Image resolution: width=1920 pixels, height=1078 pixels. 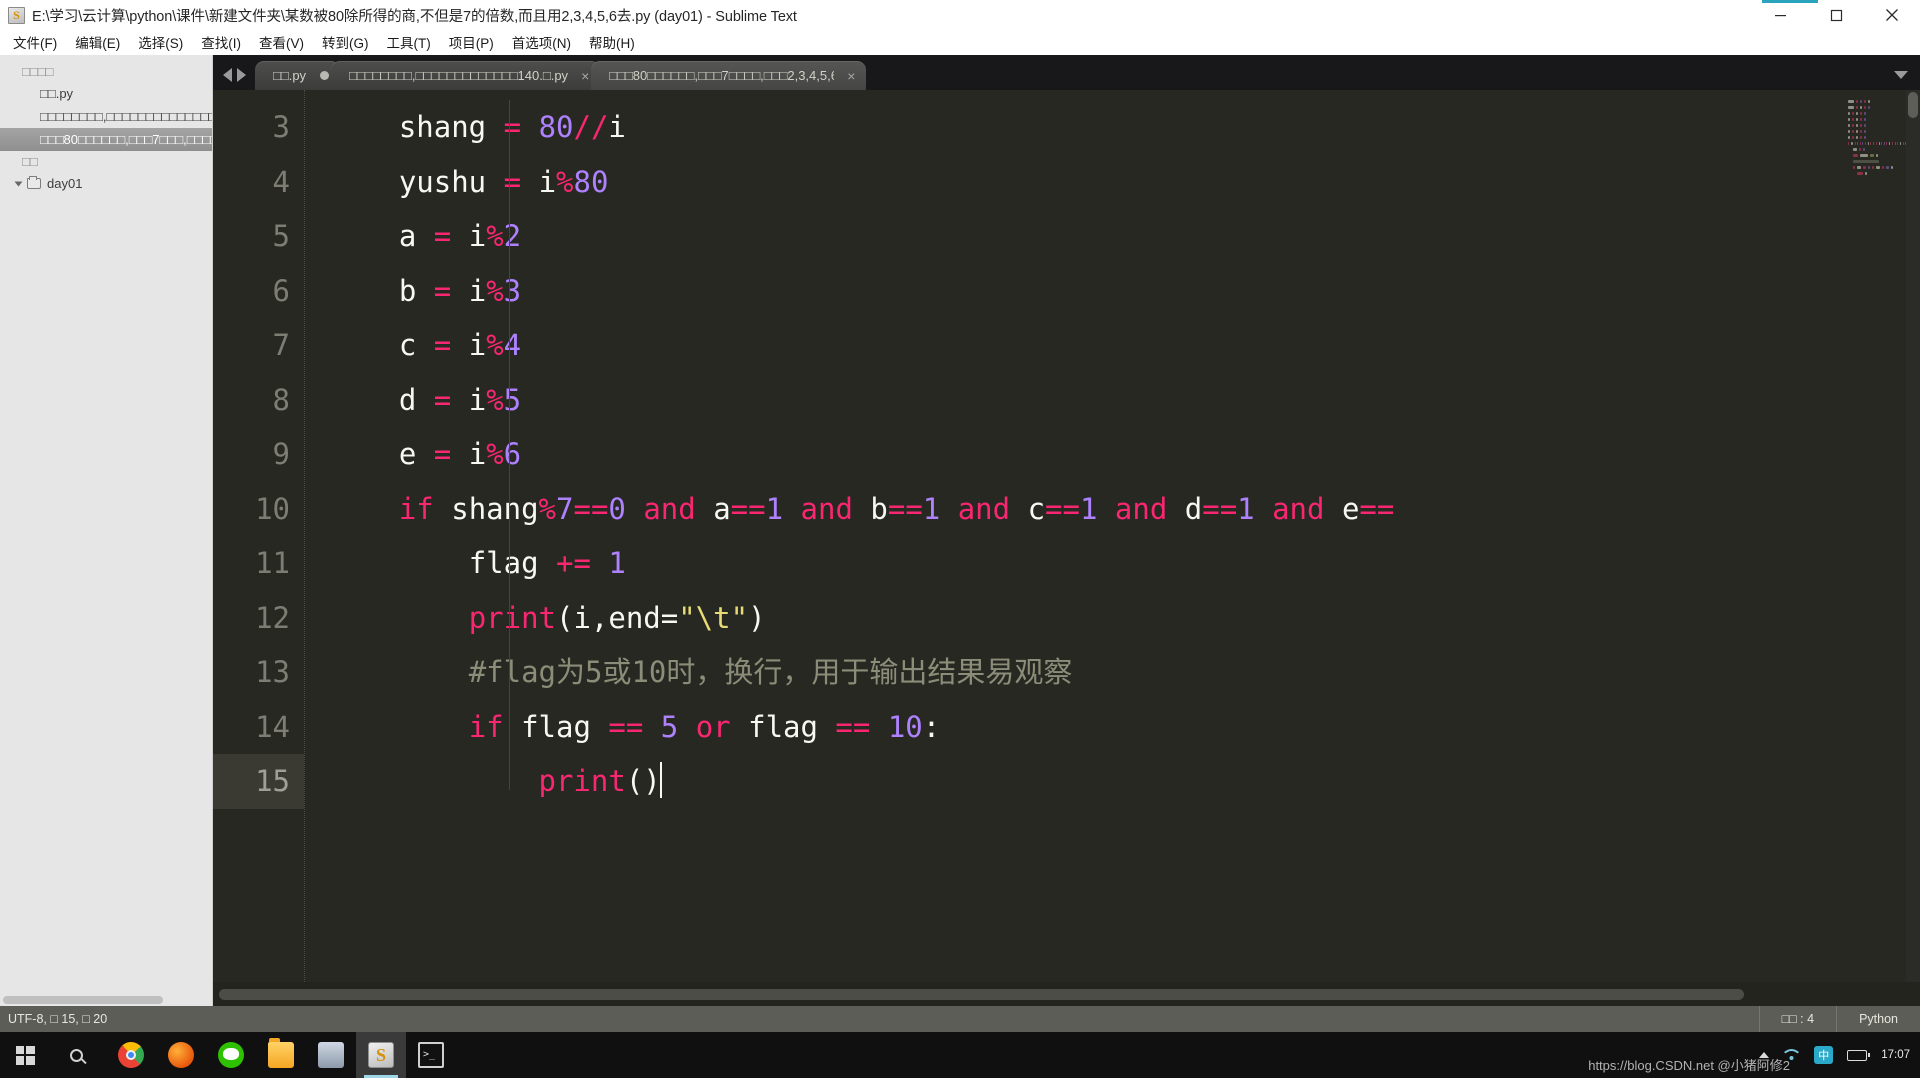 I want to click on tab-3: □□□80□□□□□□,□□□7□□□□,□□□2,3,4,5,6□.py ×, so click(x=729, y=75).